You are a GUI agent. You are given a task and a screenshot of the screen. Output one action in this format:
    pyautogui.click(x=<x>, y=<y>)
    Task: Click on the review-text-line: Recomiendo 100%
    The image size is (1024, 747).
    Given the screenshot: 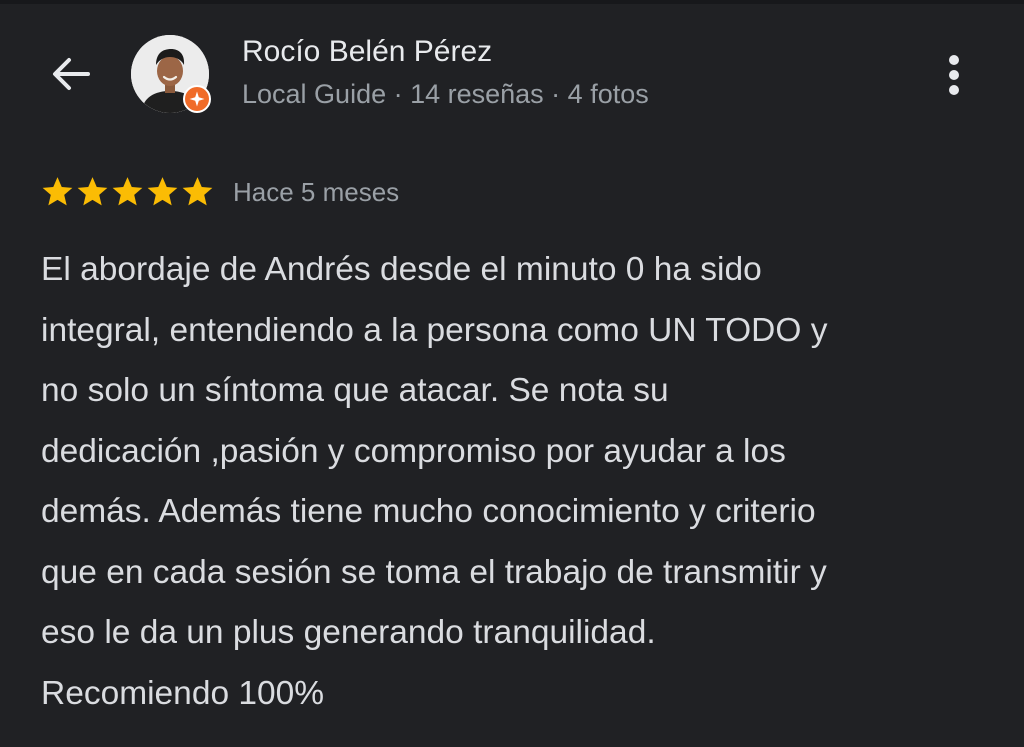 What is the action you would take?
    pyautogui.click(x=183, y=693)
    